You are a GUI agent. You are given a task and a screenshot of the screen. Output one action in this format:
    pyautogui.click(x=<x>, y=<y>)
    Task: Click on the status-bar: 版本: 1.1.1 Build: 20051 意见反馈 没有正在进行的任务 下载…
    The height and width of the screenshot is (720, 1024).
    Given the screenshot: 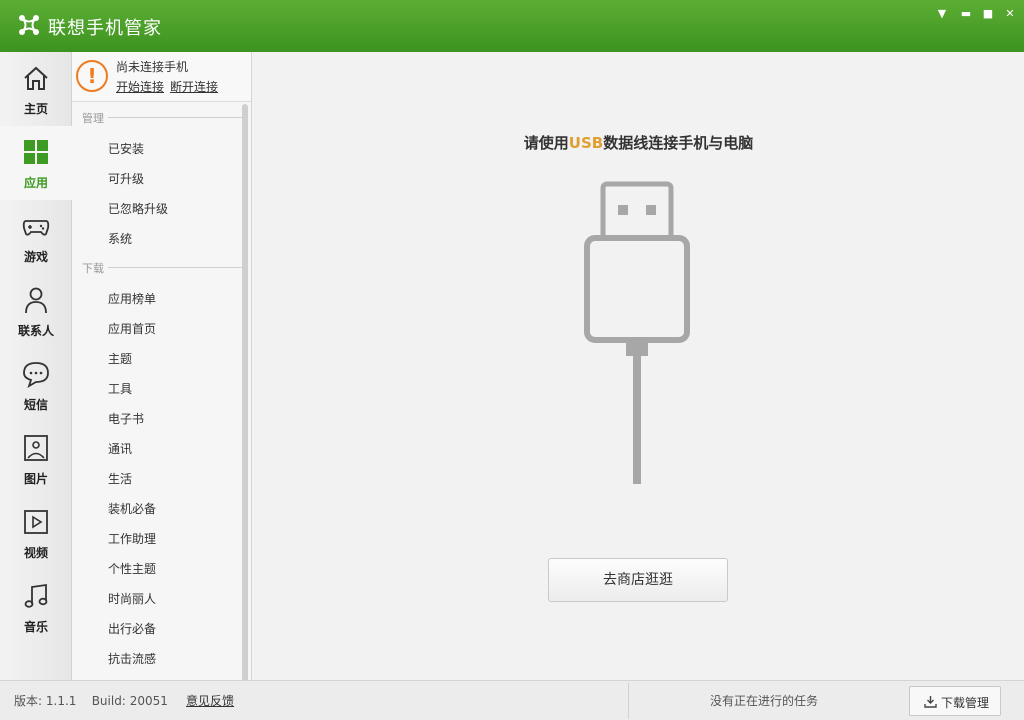 What is the action you would take?
    pyautogui.click(x=512, y=700)
    